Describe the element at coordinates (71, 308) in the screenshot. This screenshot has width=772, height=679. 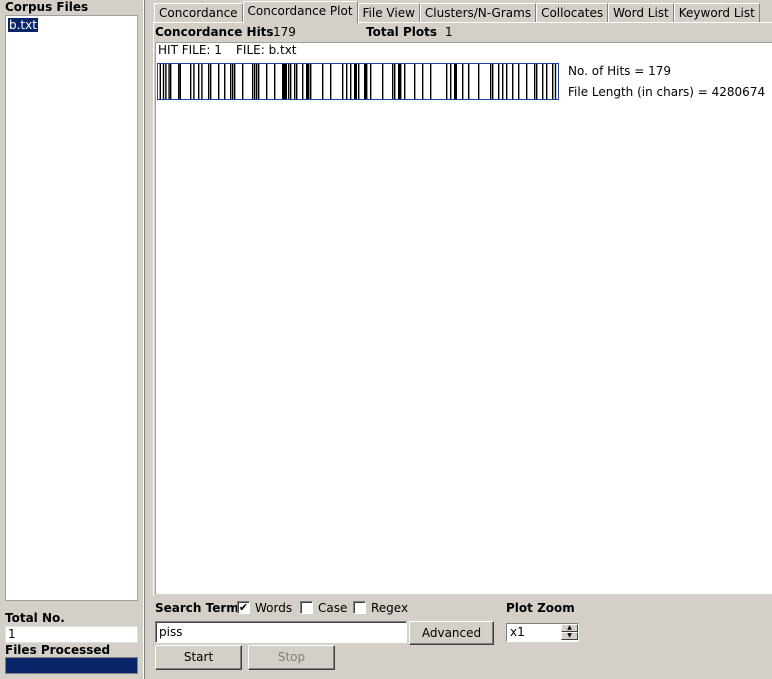
I see `corpus-file-list: b.txt` at that location.